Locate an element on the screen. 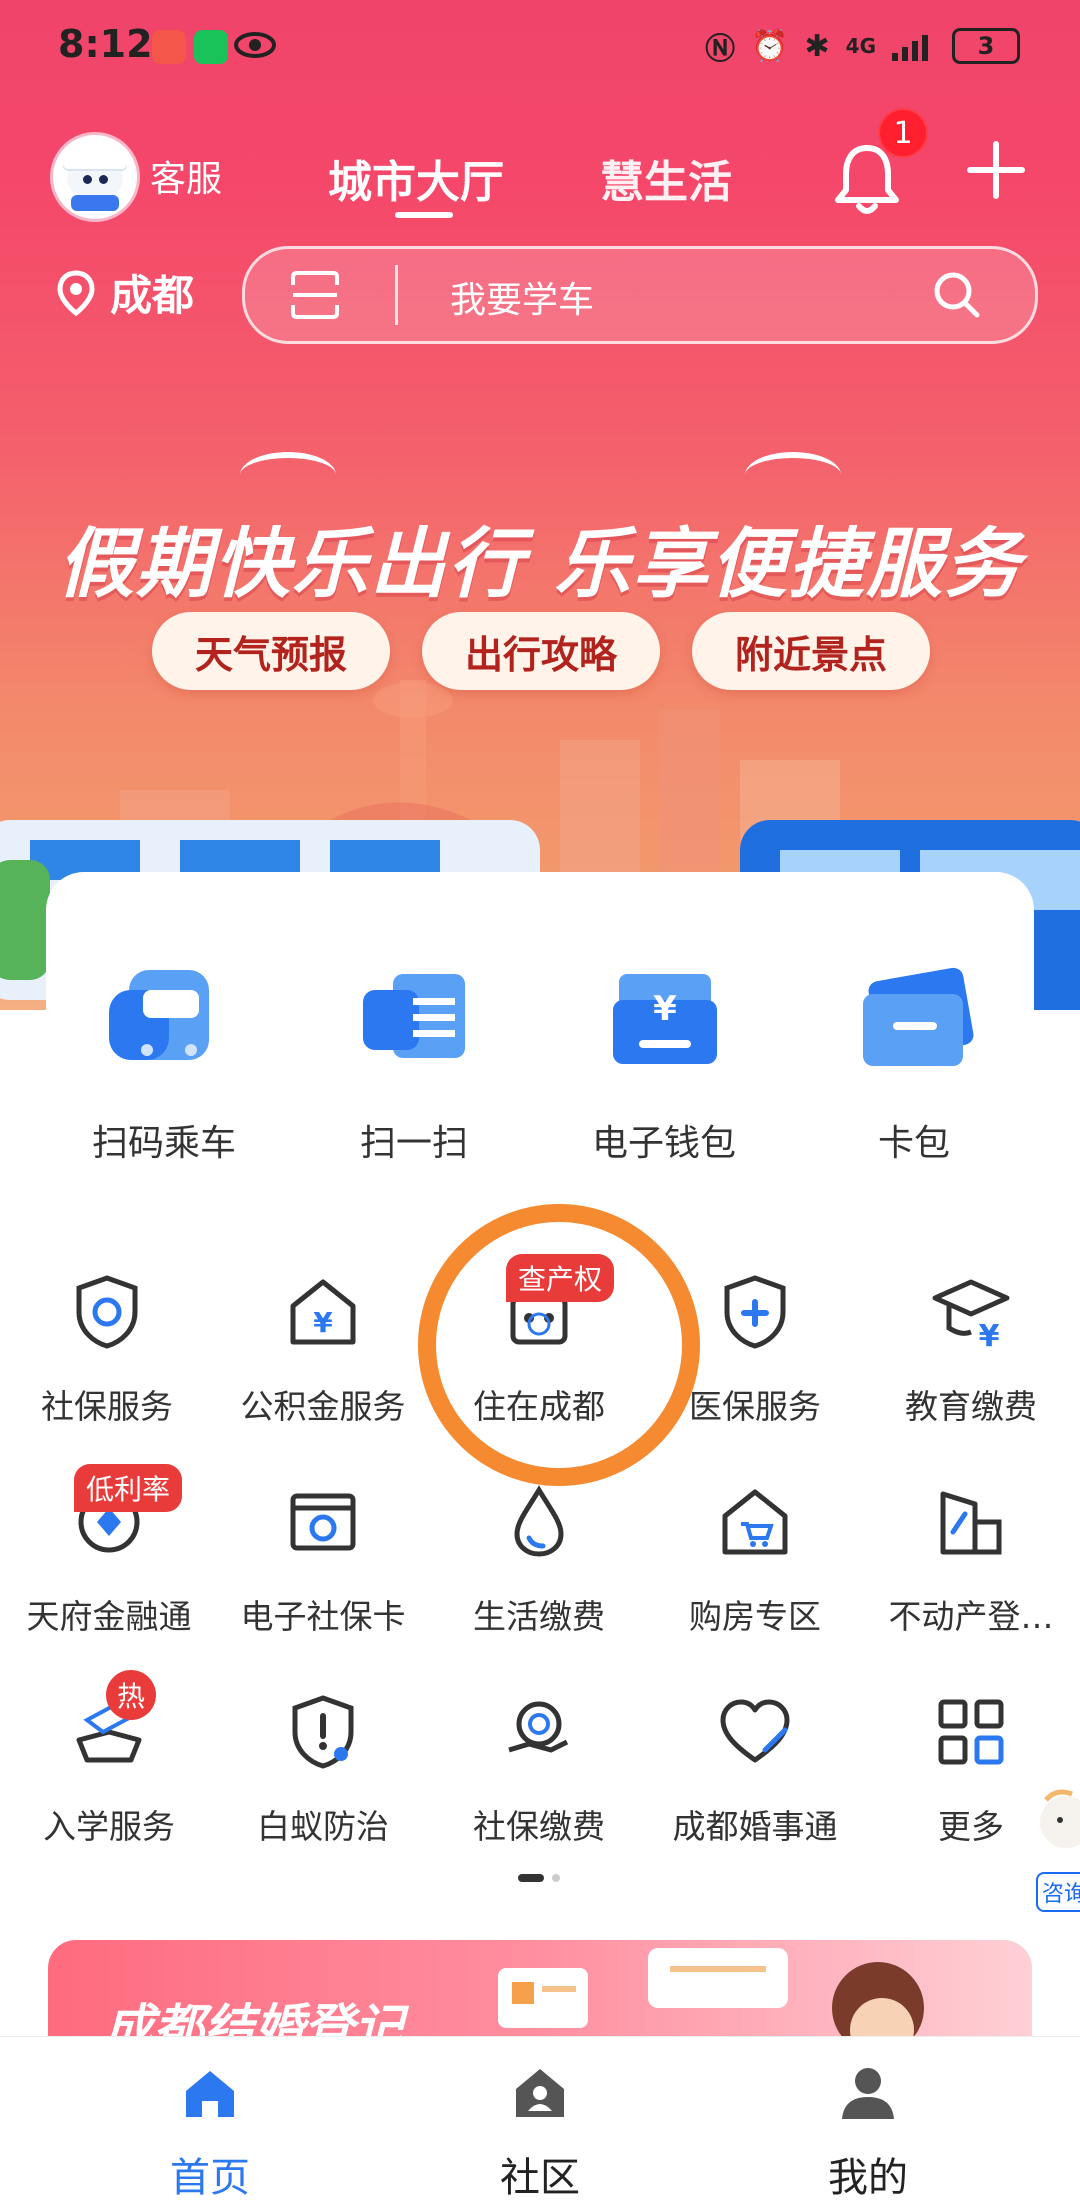  tab-smart-life: 慧生活 is located at coordinates (666, 178).